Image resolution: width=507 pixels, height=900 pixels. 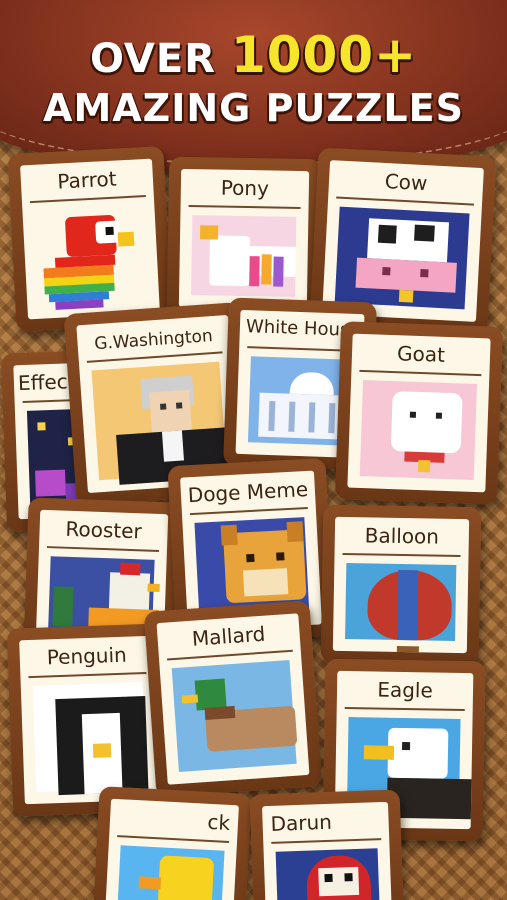 What do you see at coordinates (104, 598) in the screenshot?
I see `rooster-pixel-art` at bounding box center [104, 598].